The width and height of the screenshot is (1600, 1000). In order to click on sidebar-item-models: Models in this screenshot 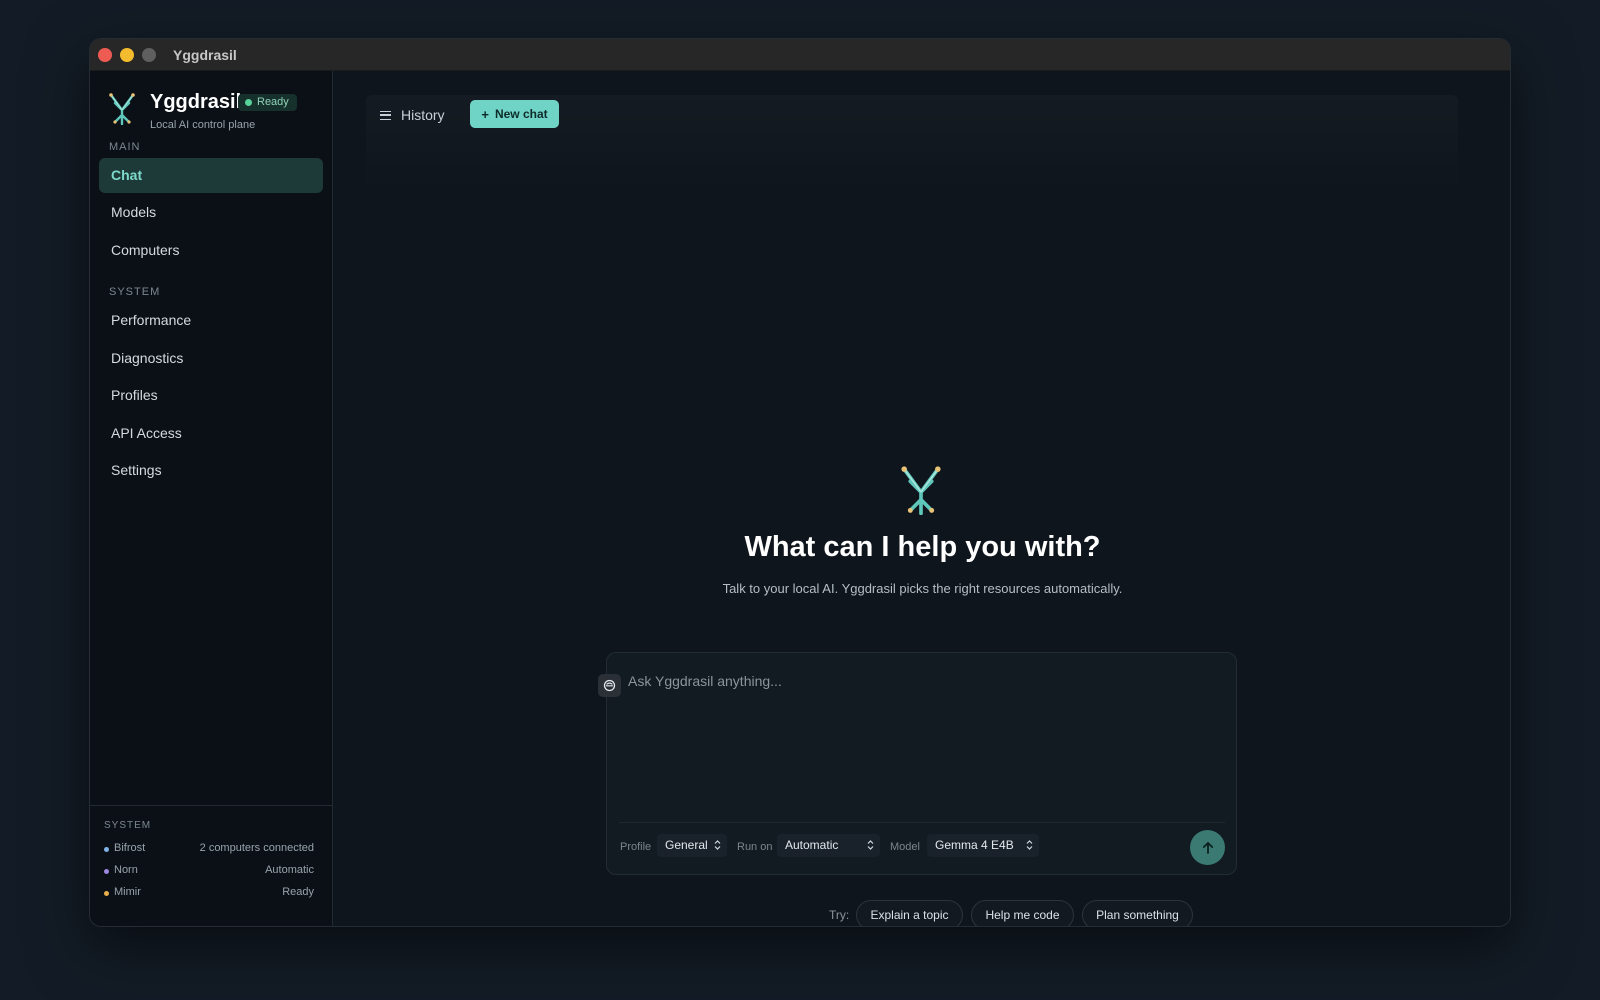, I will do `click(211, 212)`.